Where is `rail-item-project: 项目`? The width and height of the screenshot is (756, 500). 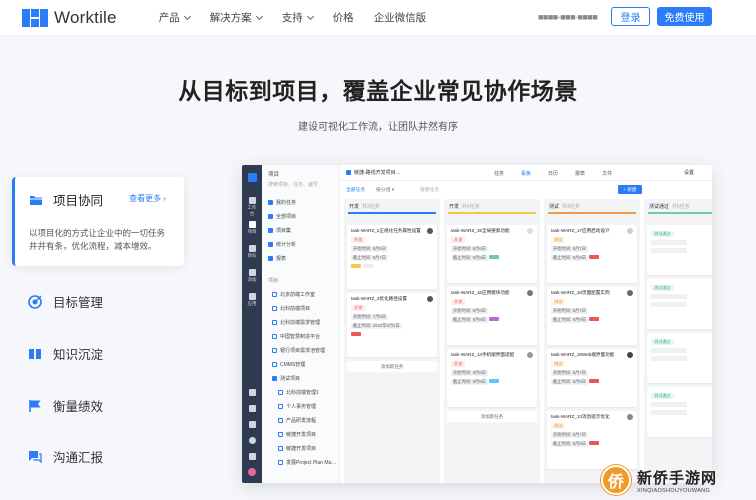
rail-item-project: 项目 is located at coordinates (252, 228).